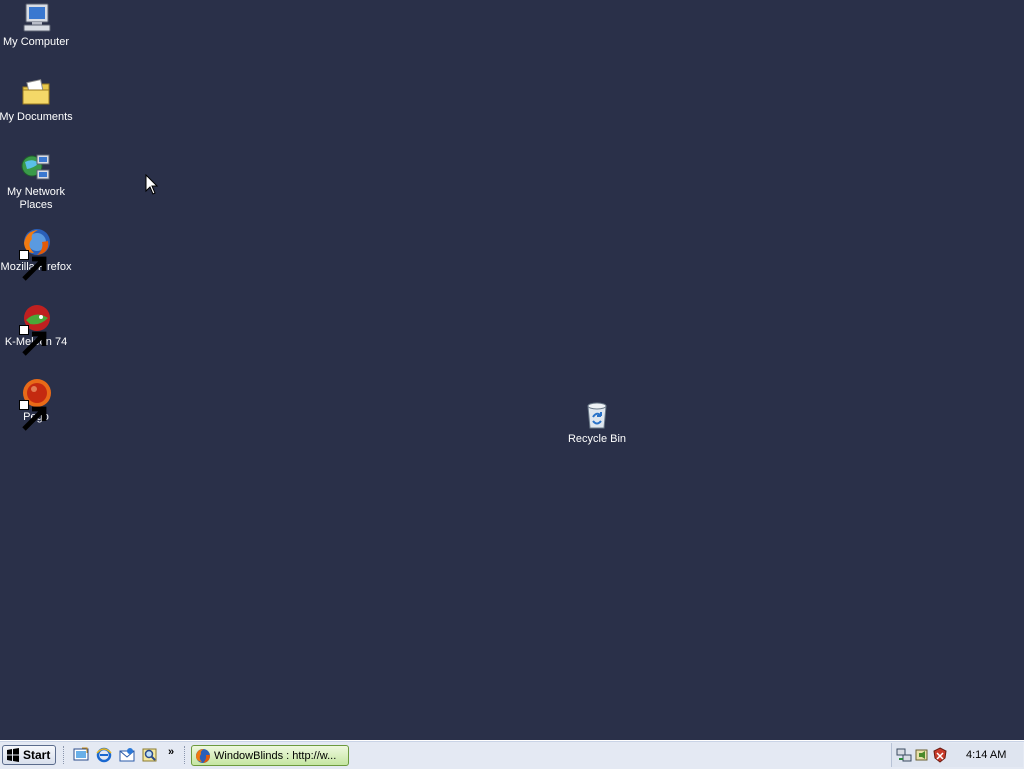 The height and width of the screenshot is (769, 1024). I want to click on desktop-icon-label: Recycle Bin, so click(597, 439).